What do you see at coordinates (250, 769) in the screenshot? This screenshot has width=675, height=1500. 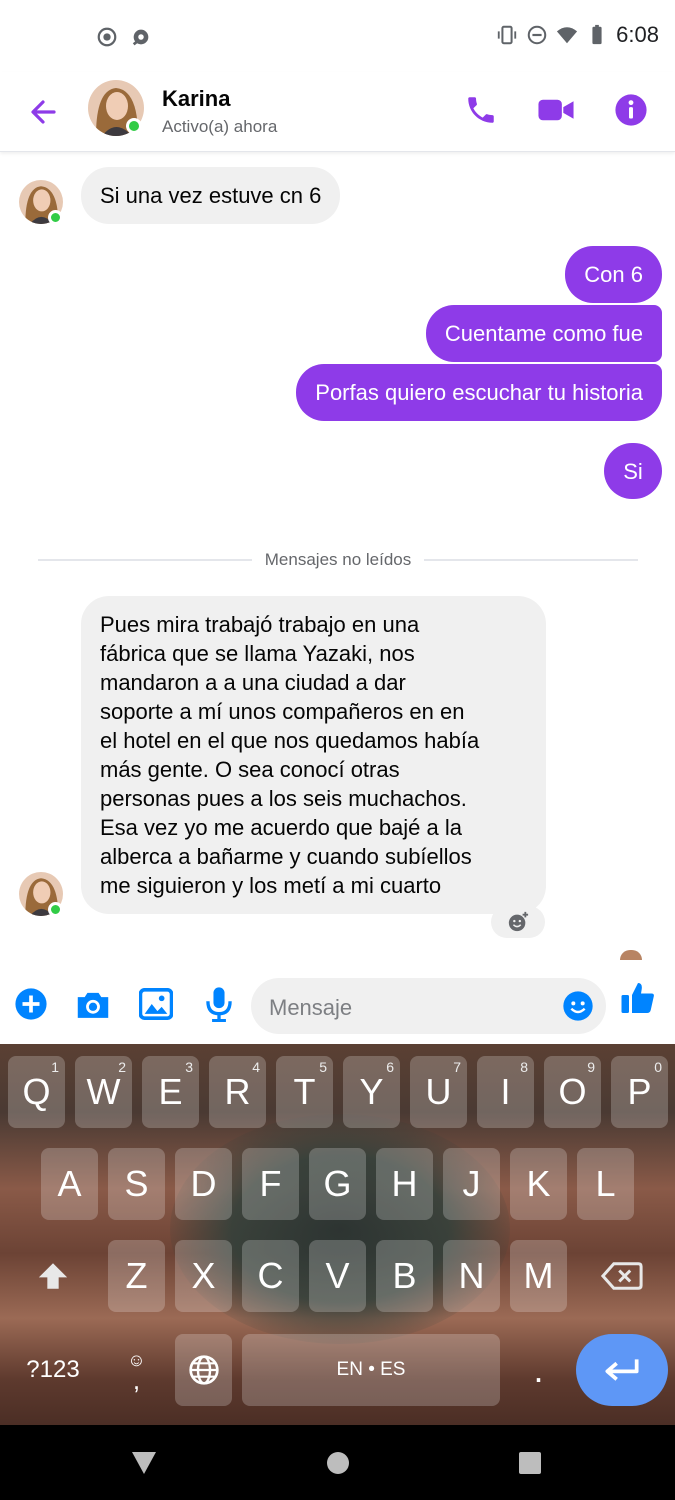 I see `message-line: más gente. O sea conocí otras` at bounding box center [250, 769].